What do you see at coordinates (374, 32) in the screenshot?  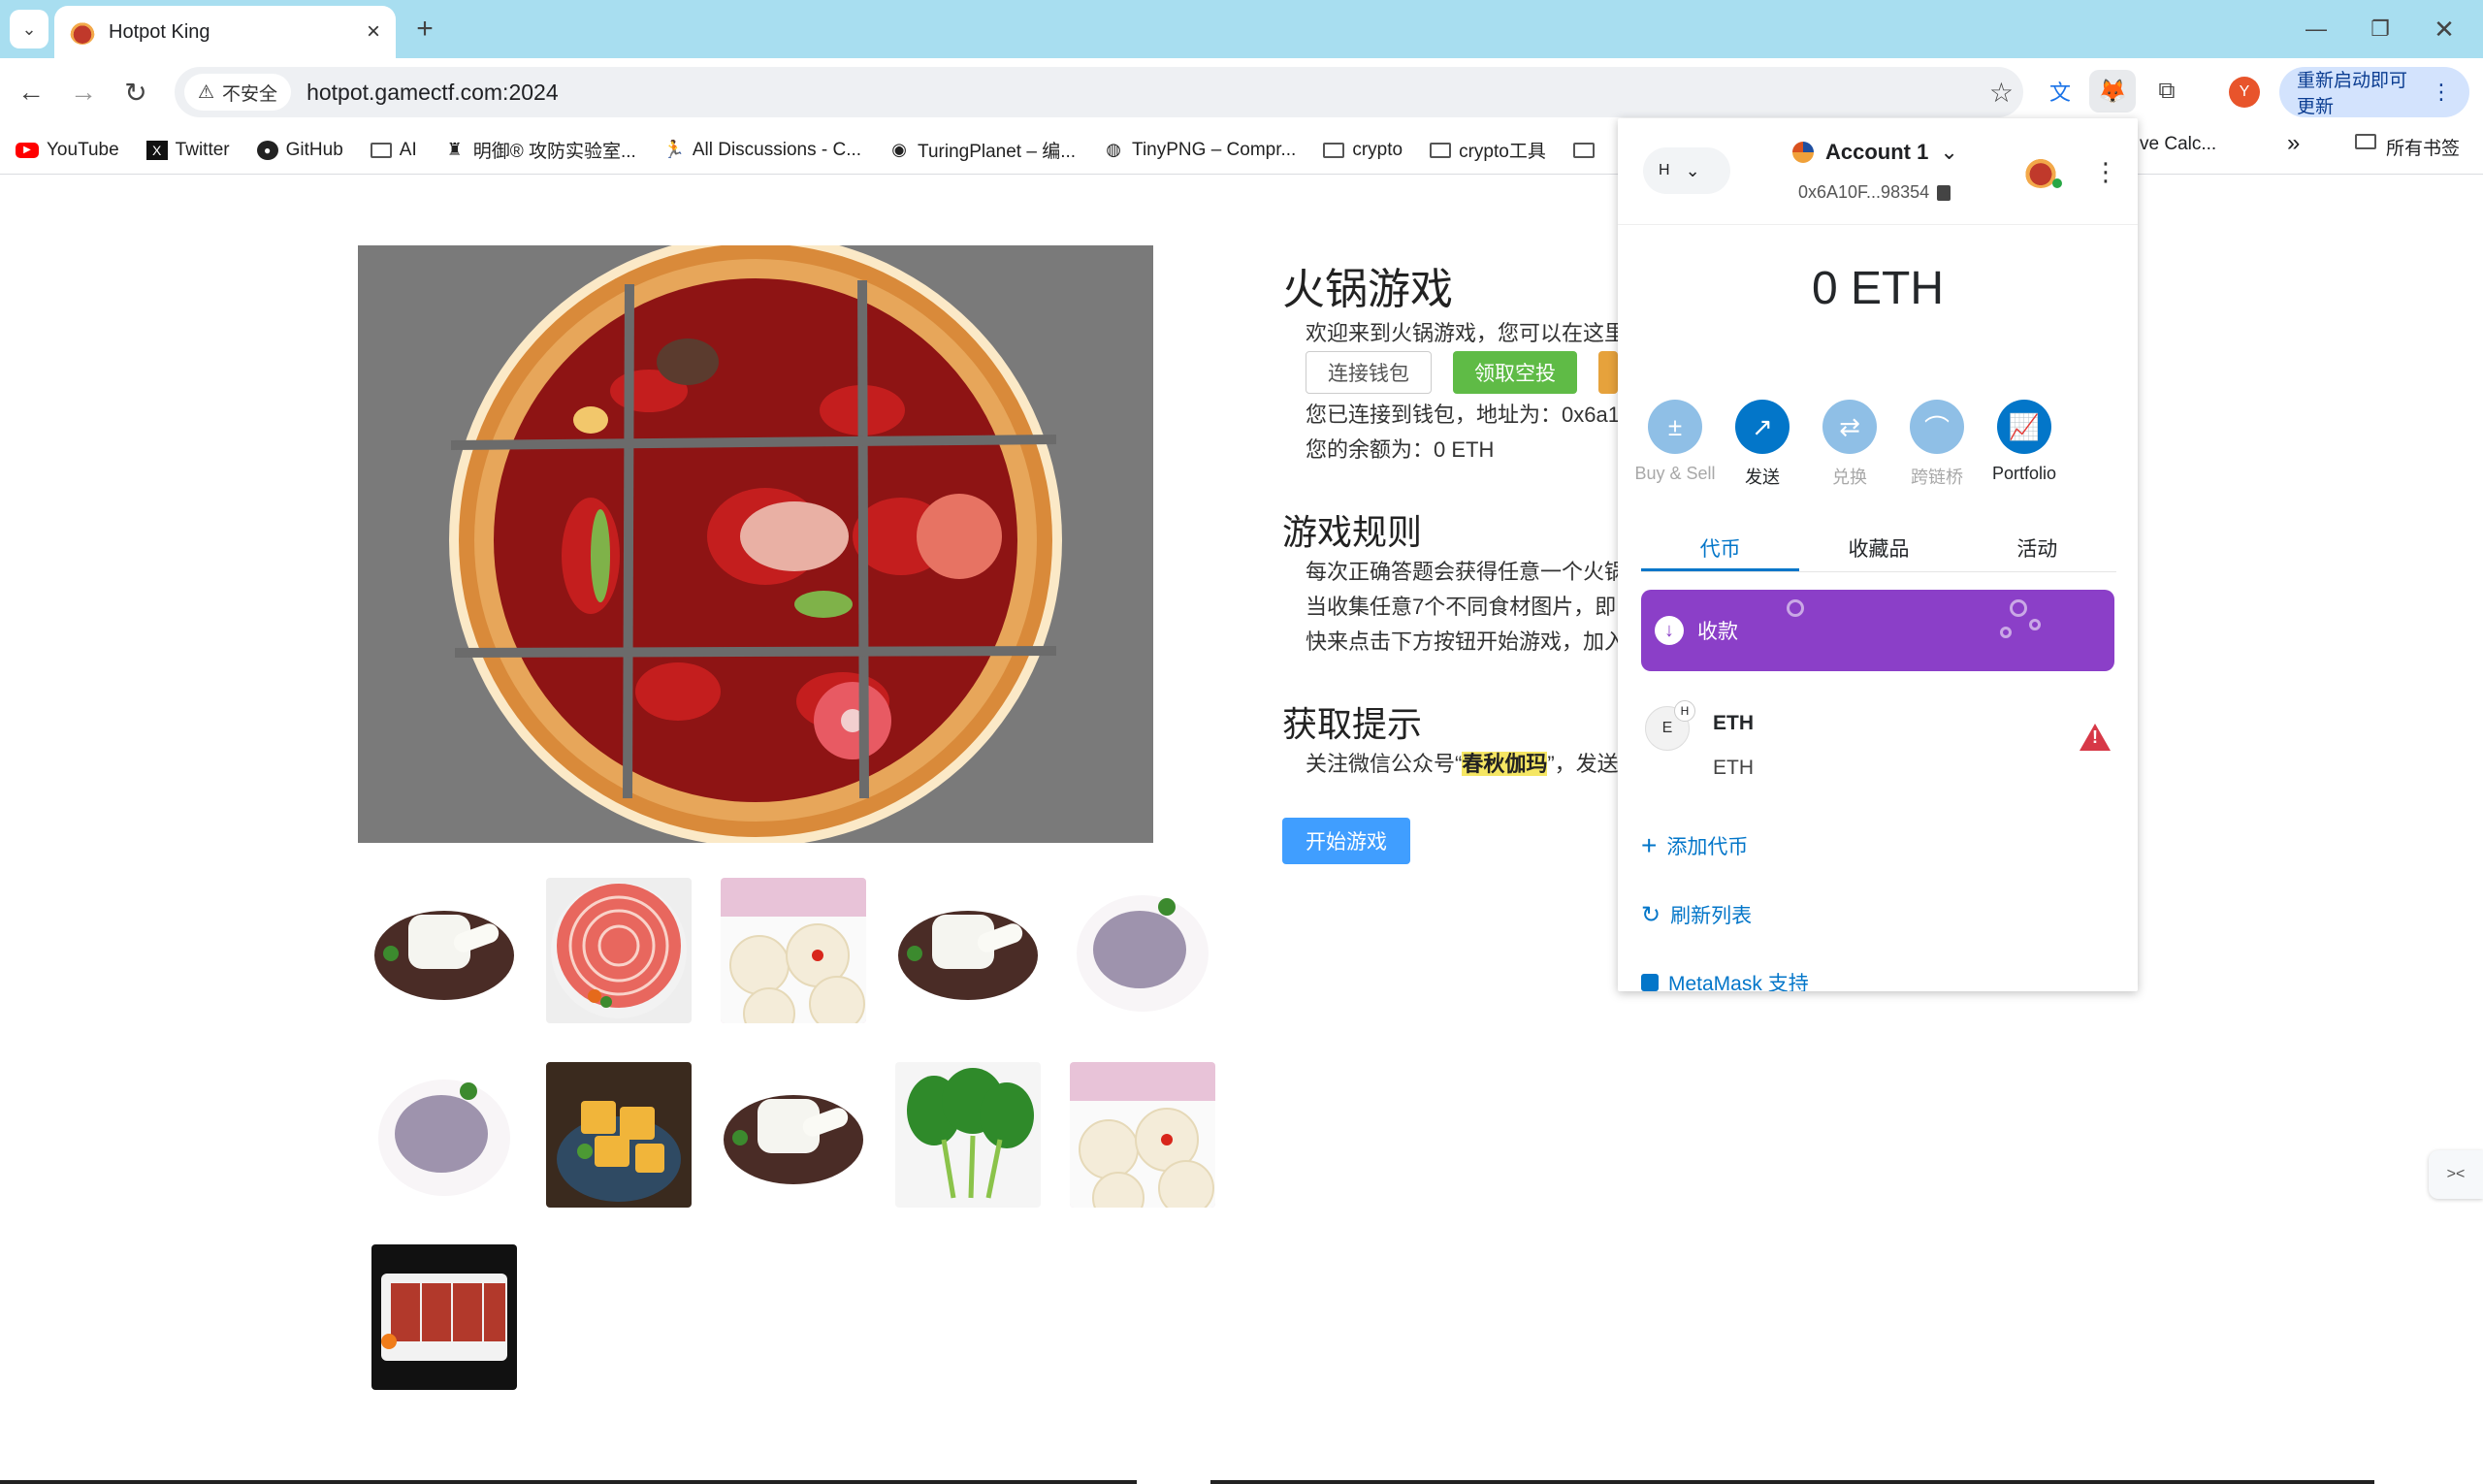 I see `close-tab-icon: ×` at bounding box center [374, 32].